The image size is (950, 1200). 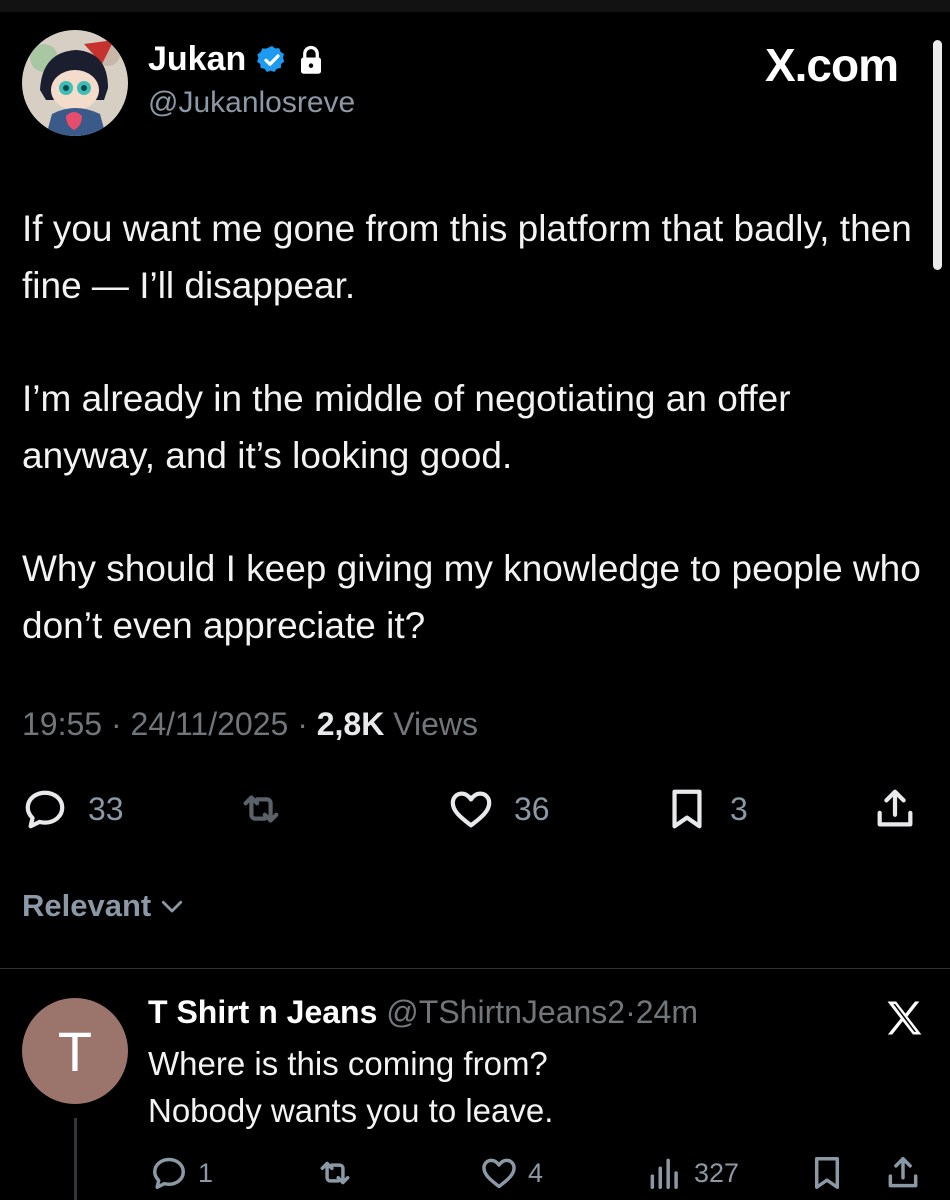 I want to click on author-name-row: Jukan, so click(x=236, y=59).